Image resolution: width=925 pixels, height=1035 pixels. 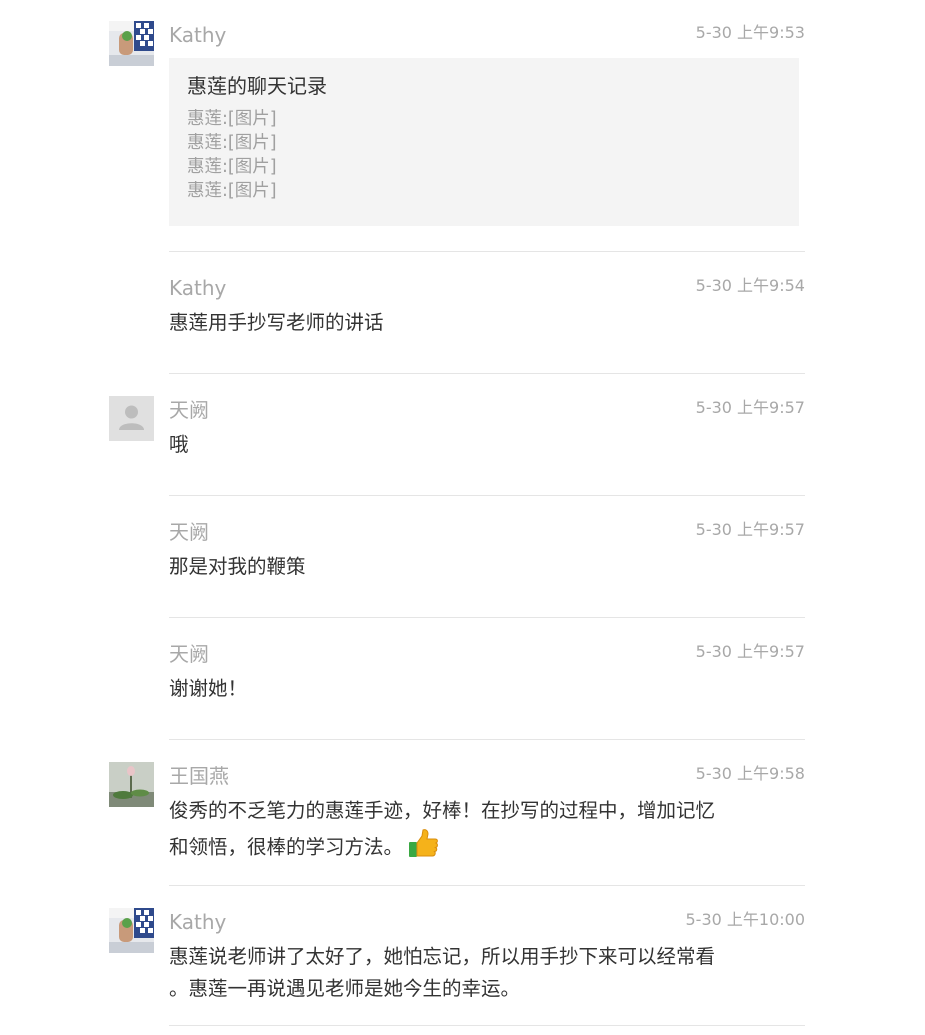 What do you see at coordinates (750, 773) in the screenshot?
I see `message-timestamp: 5-30 上午9:58` at bounding box center [750, 773].